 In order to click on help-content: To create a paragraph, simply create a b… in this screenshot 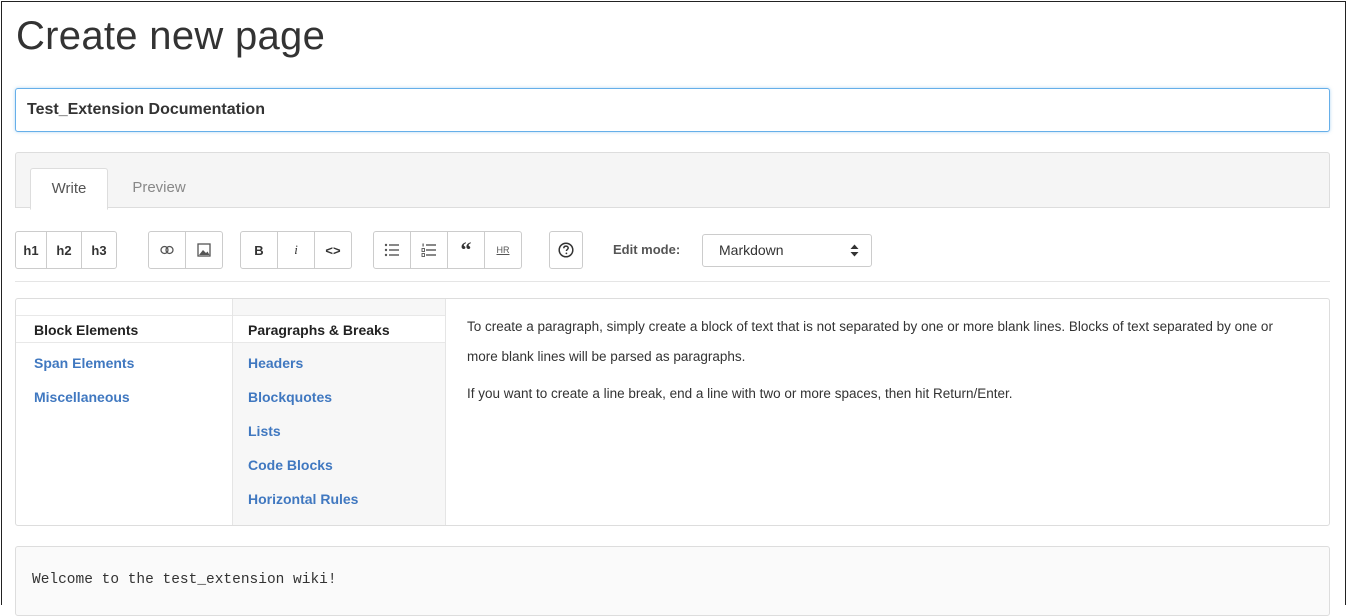, I will do `click(887, 364)`.